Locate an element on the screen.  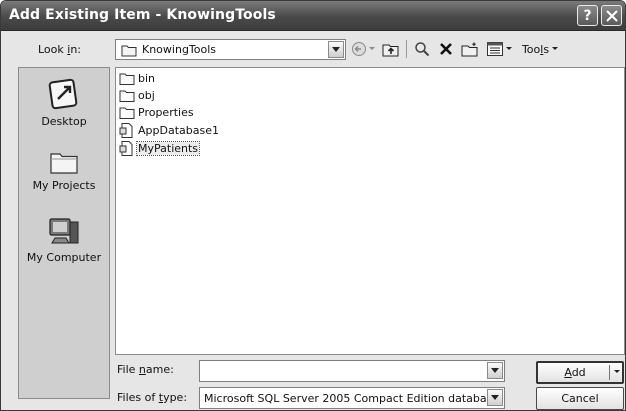
delete-icon is located at coordinates (446, 49).